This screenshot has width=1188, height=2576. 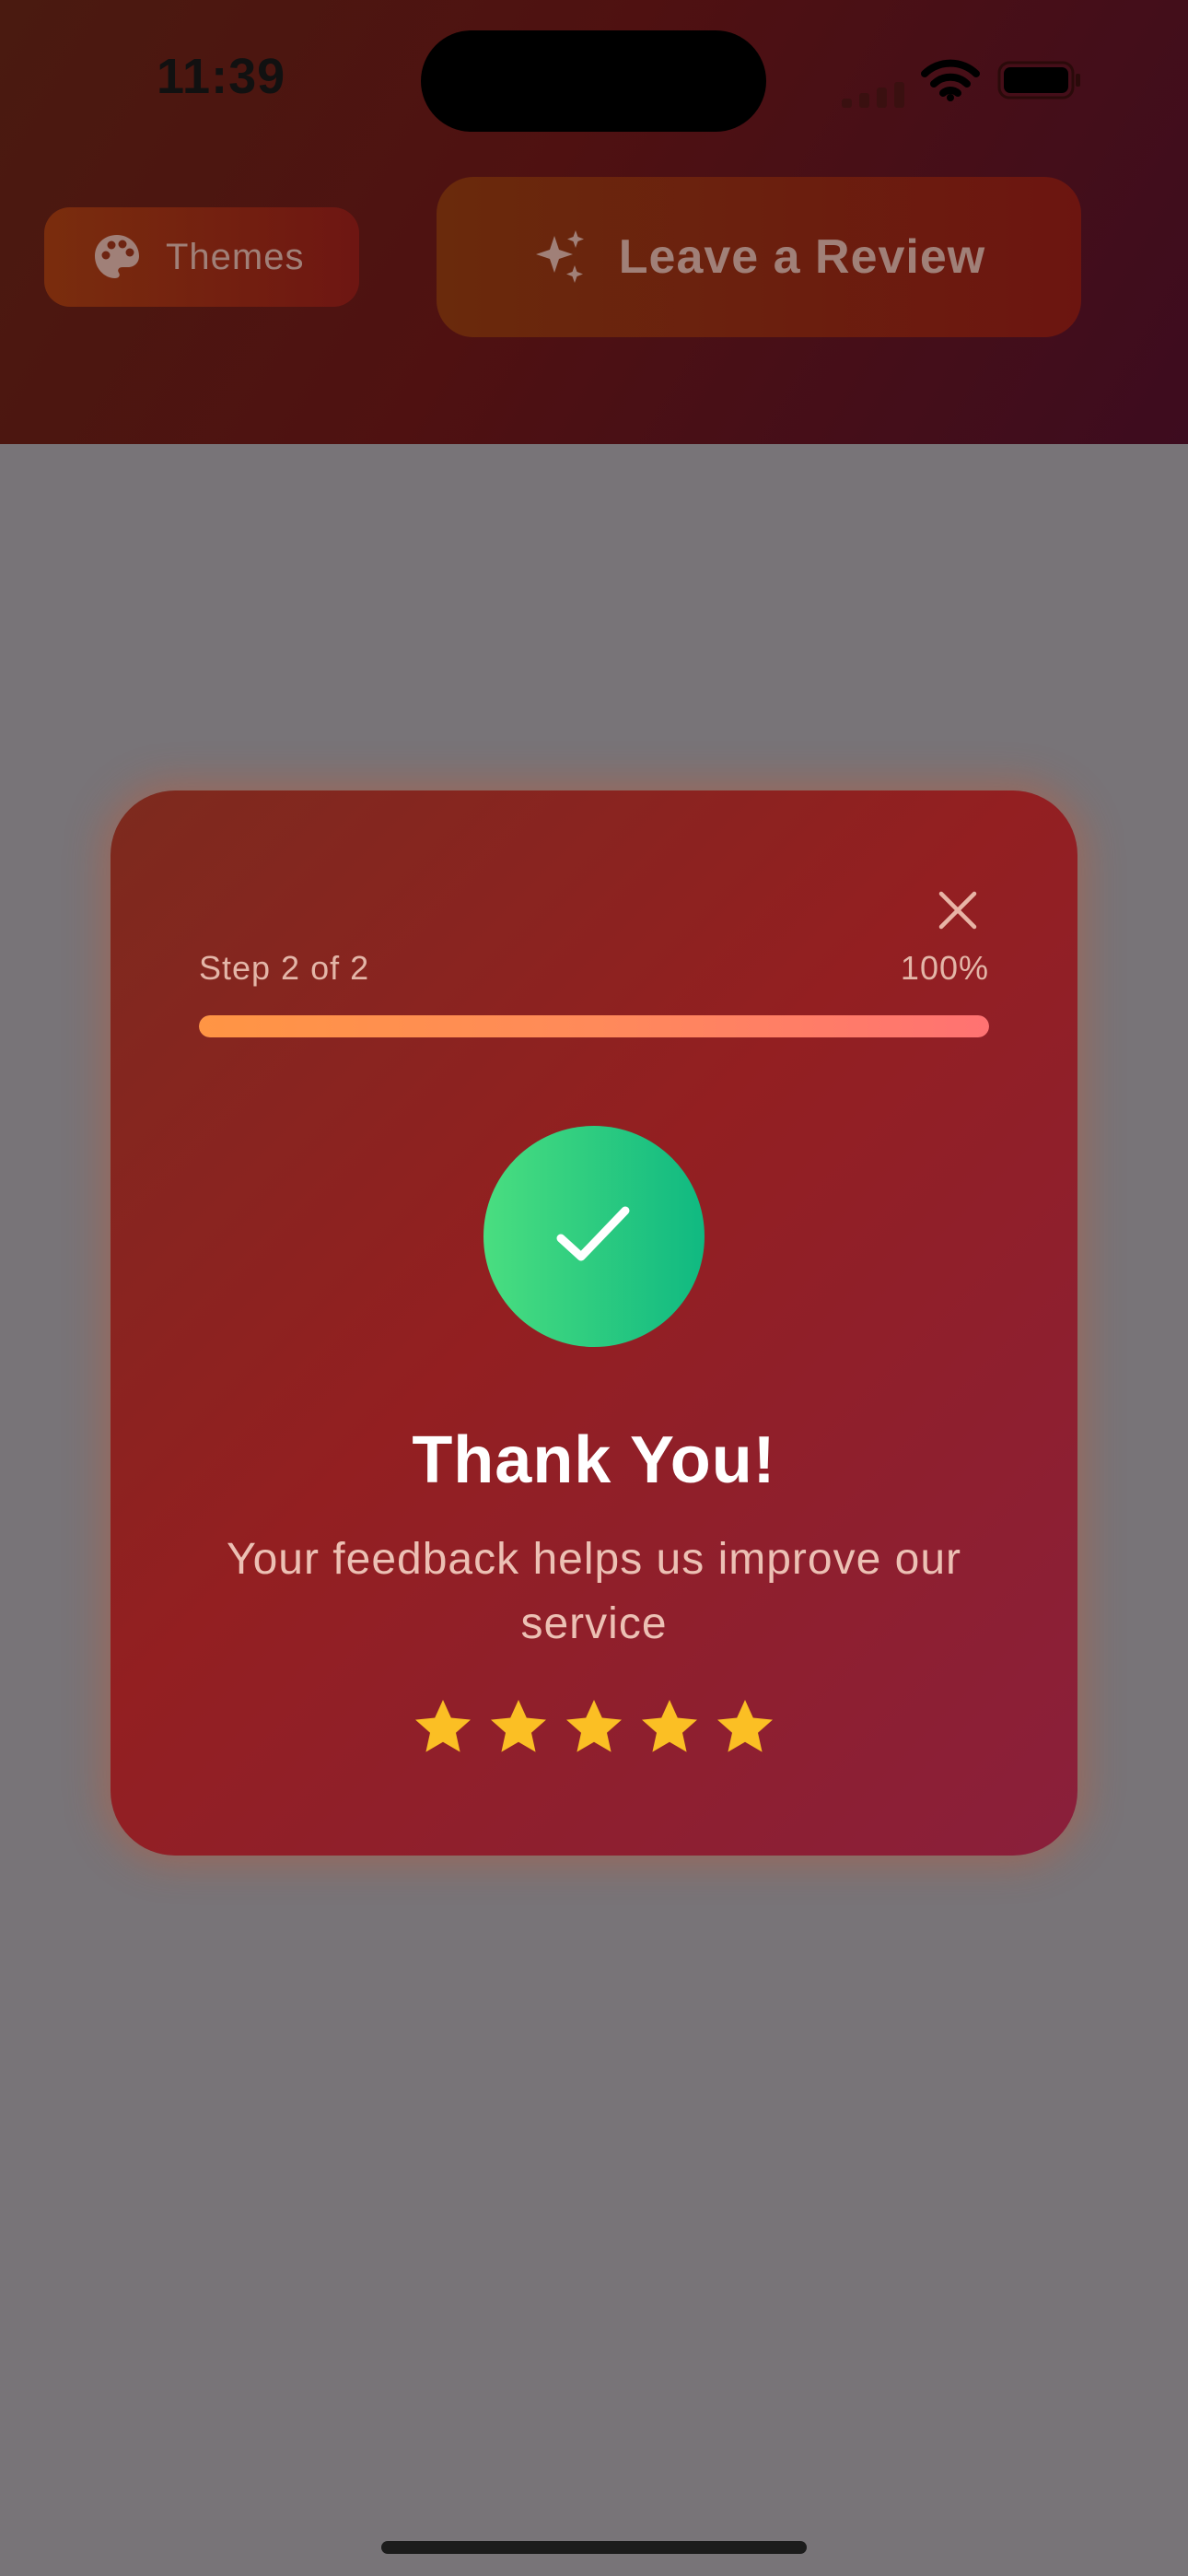 What do you see at coordinates (221, 76) in the screenshot?
I see `status-time: 11:39` at bounding box center [221, 76].